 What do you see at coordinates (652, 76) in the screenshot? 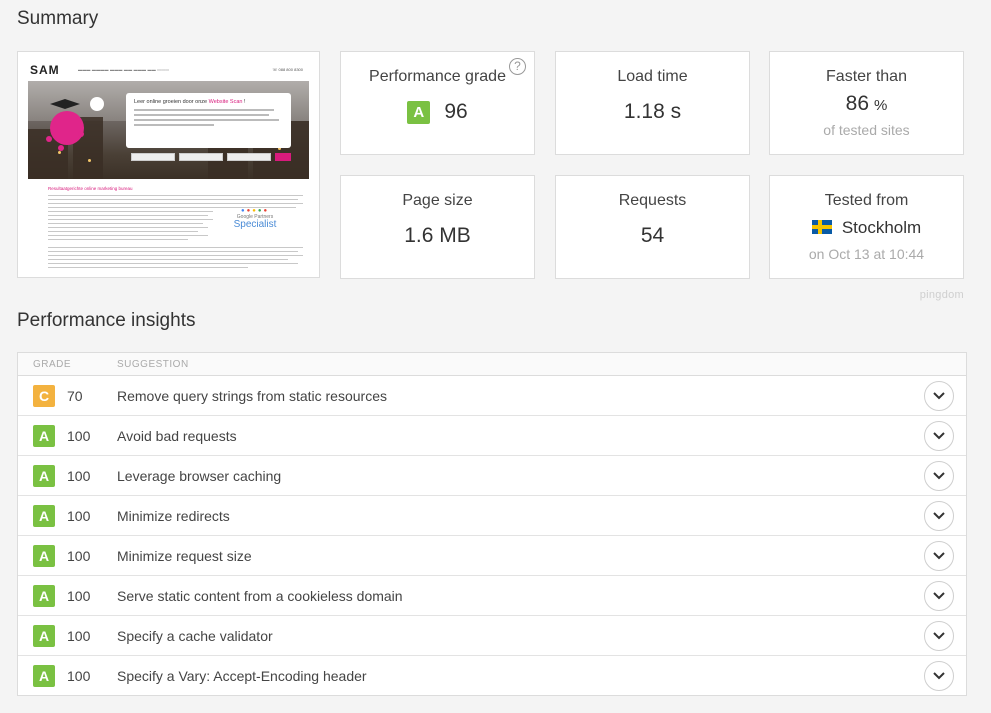
I see `load-time-label: Load time` at bounding box center [652, 76].